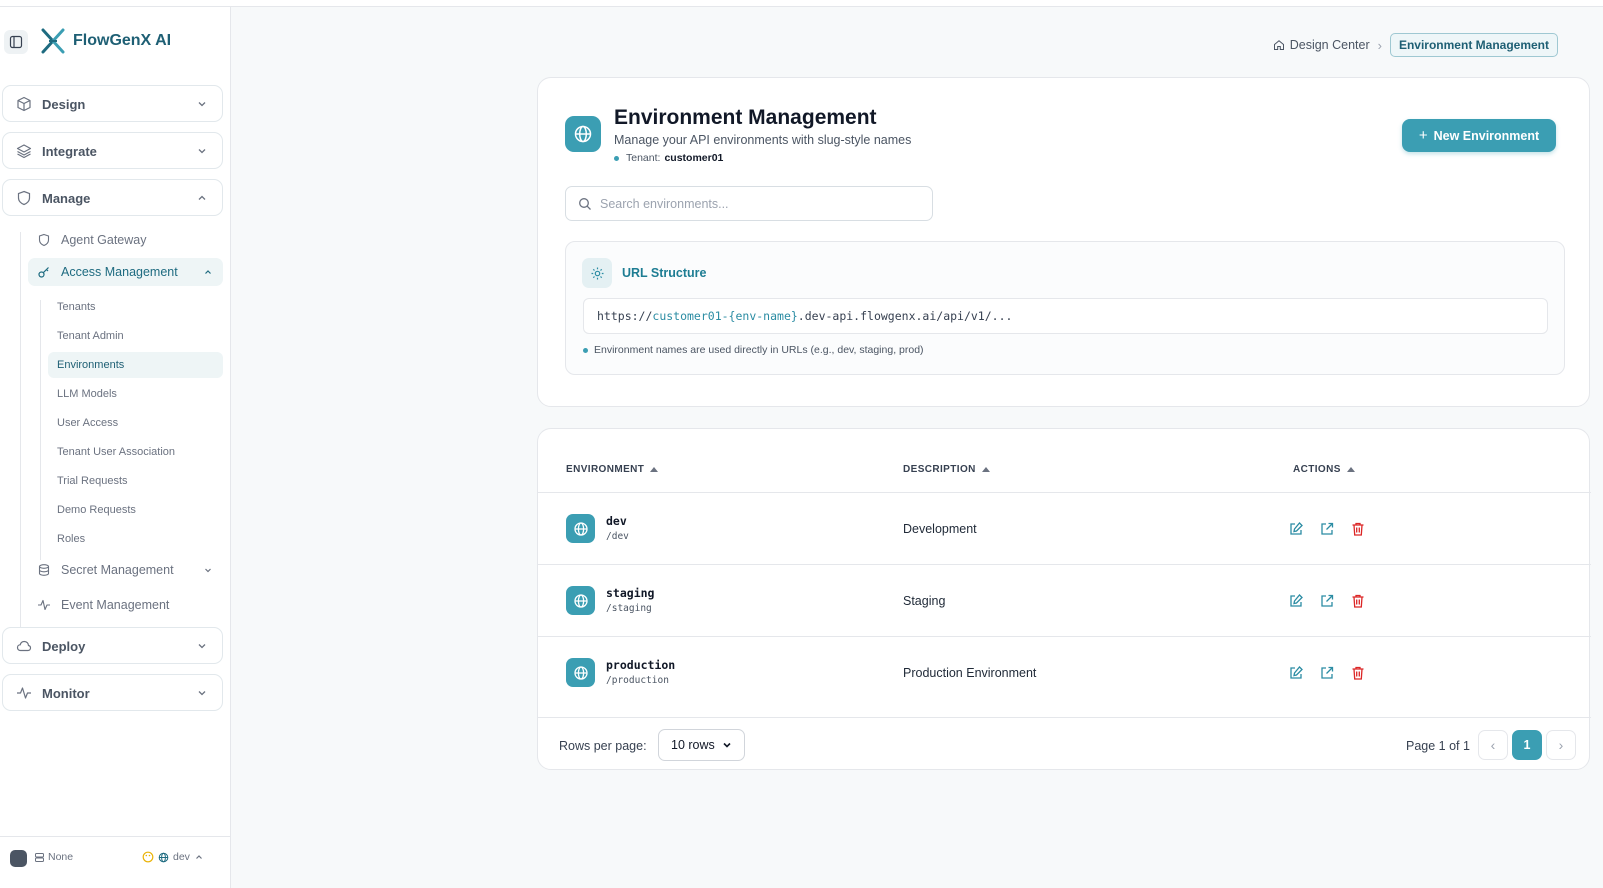  Describe the element at coordinates (40, 430) in the screenshot. I see `tree-line` at that location.